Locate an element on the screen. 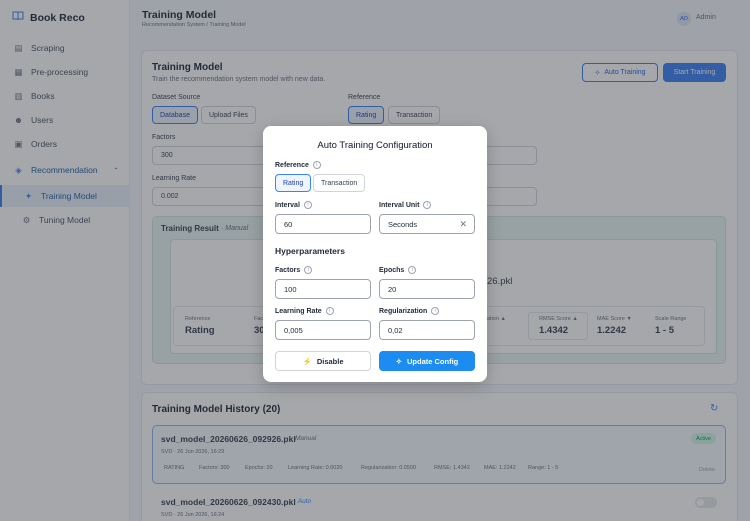 The image size is (750, 521). modal-epochs-text: Epochs is located at coordinates (392, 270).